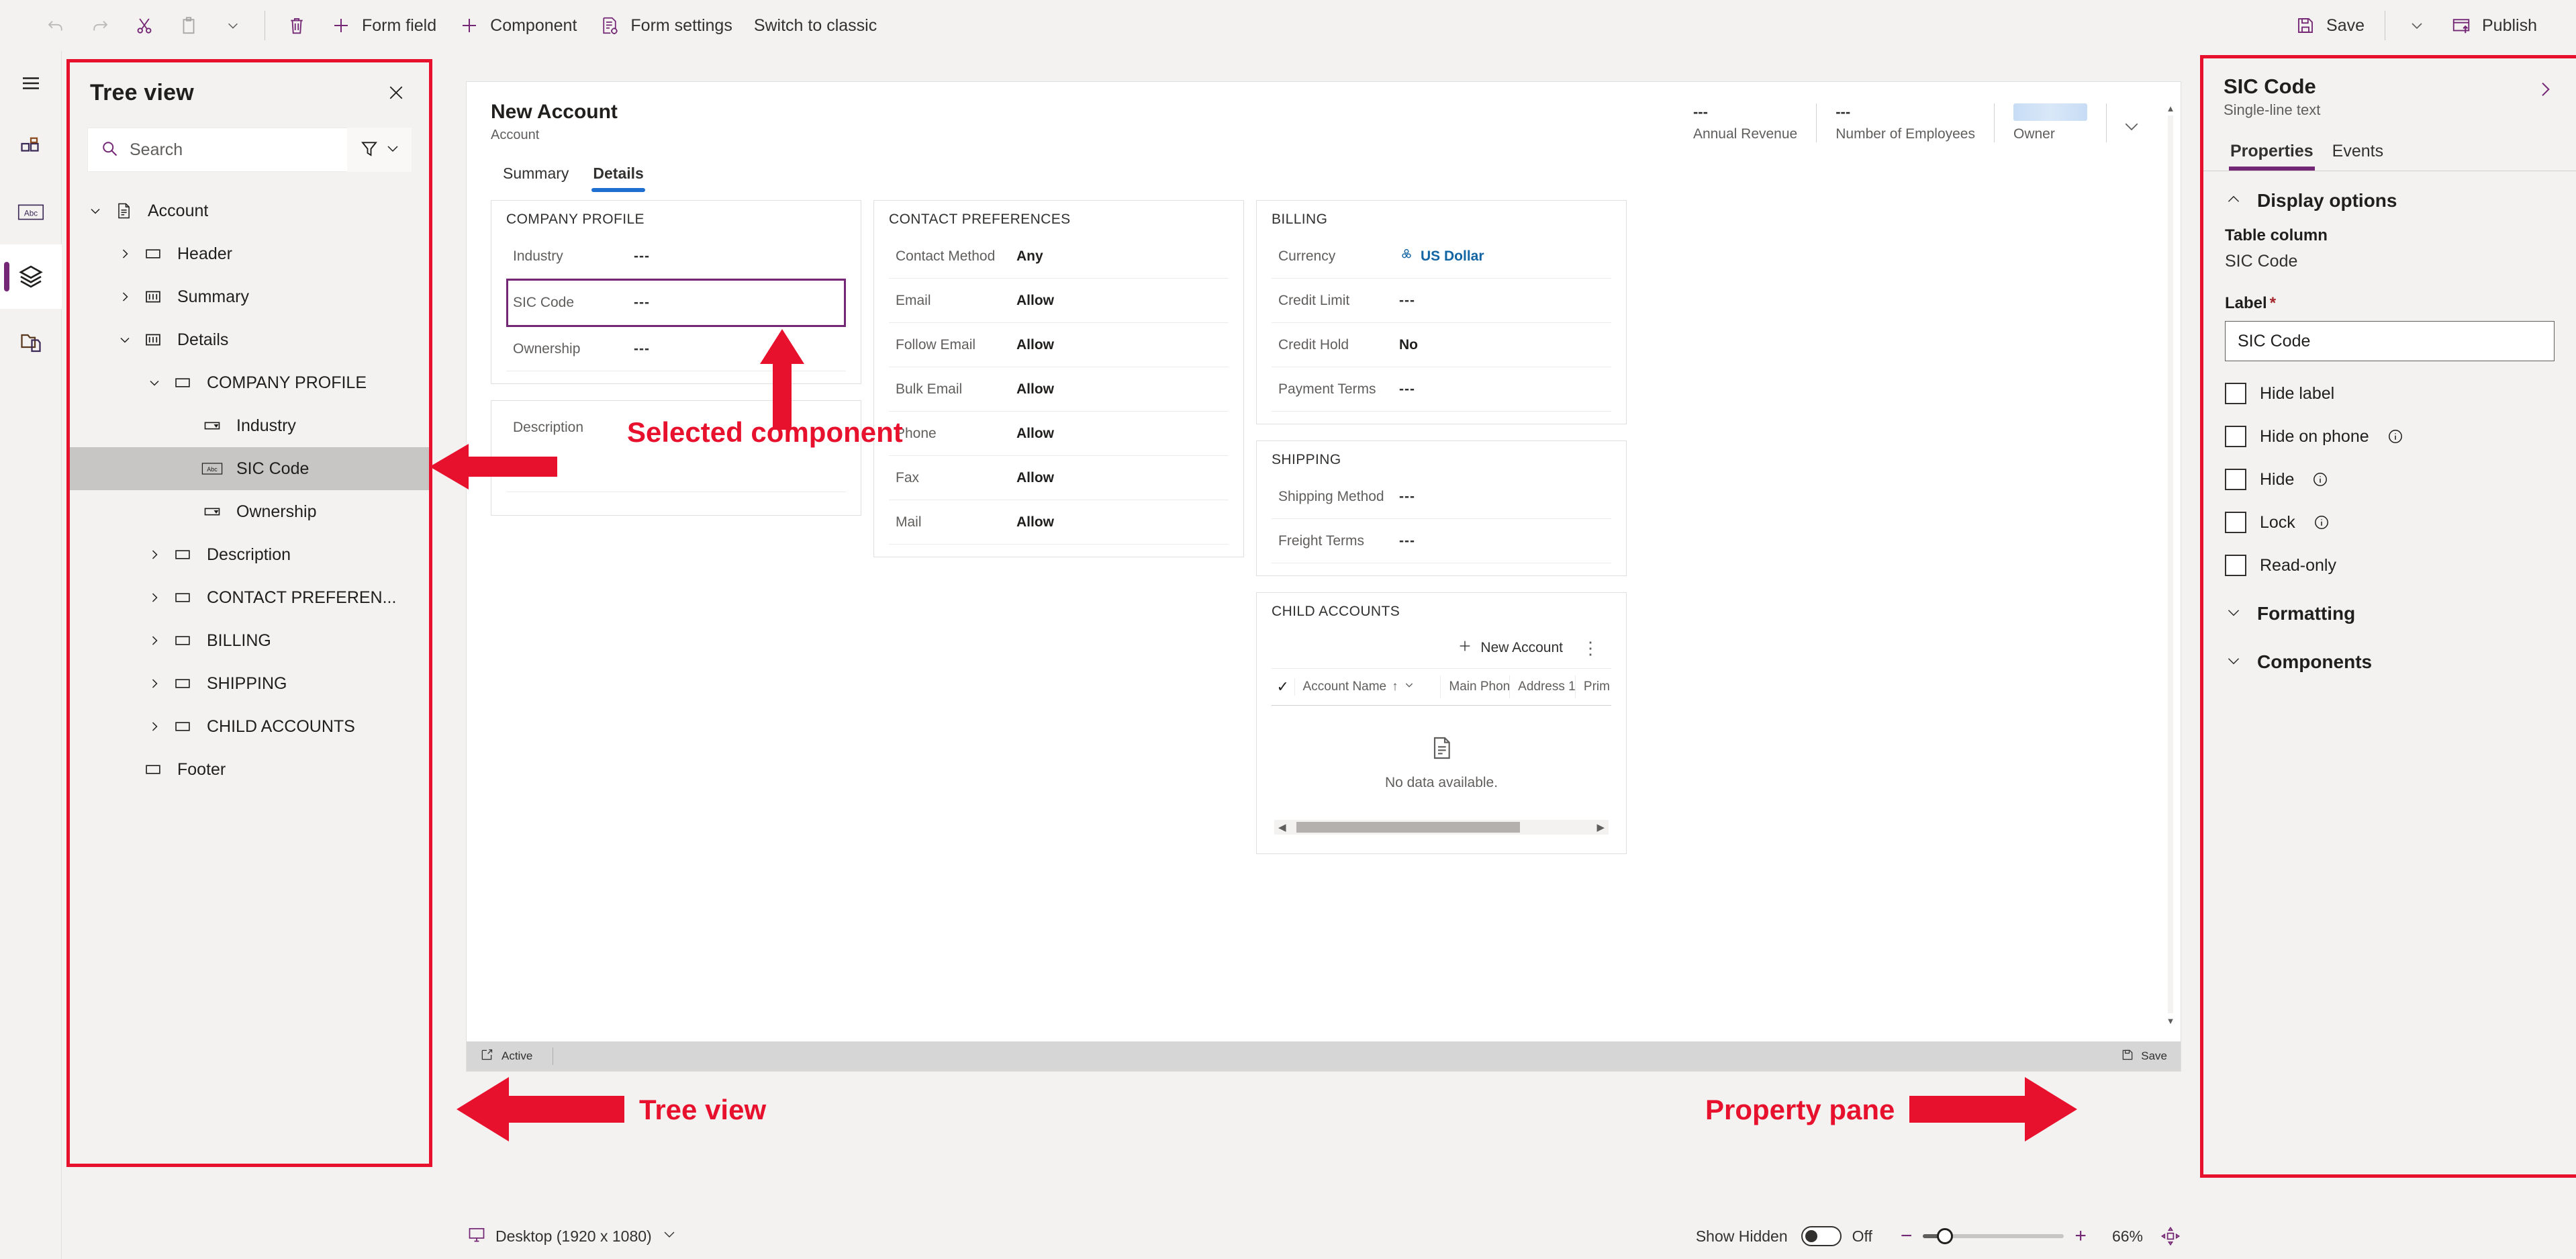 This screenshot has height=1259, width=2576. What do you see at coordinates (2545, 89) in the screenshot?
I see `collapse-property-pane-button` at bounding box center [2545, 89].